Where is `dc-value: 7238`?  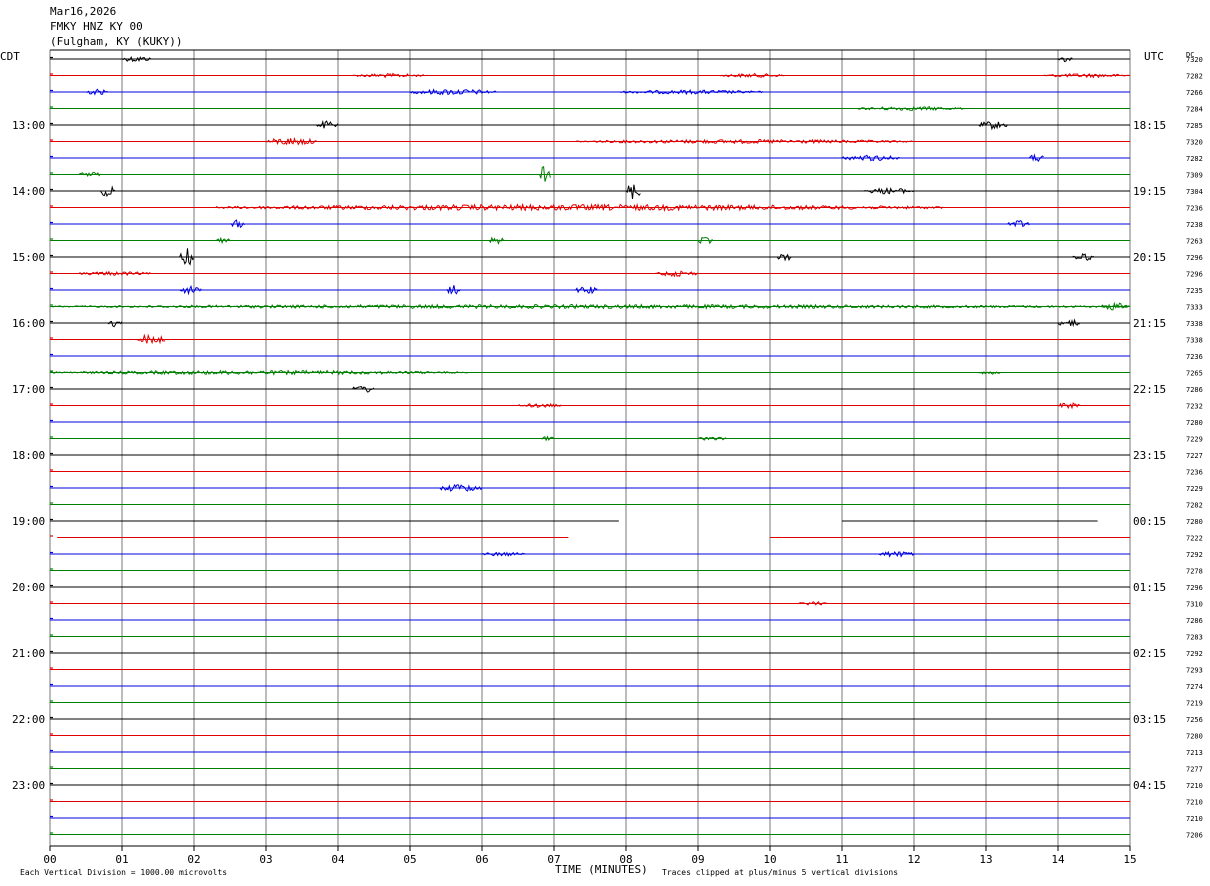
dc-value: 7238 is located at coordinates (1194, 225).